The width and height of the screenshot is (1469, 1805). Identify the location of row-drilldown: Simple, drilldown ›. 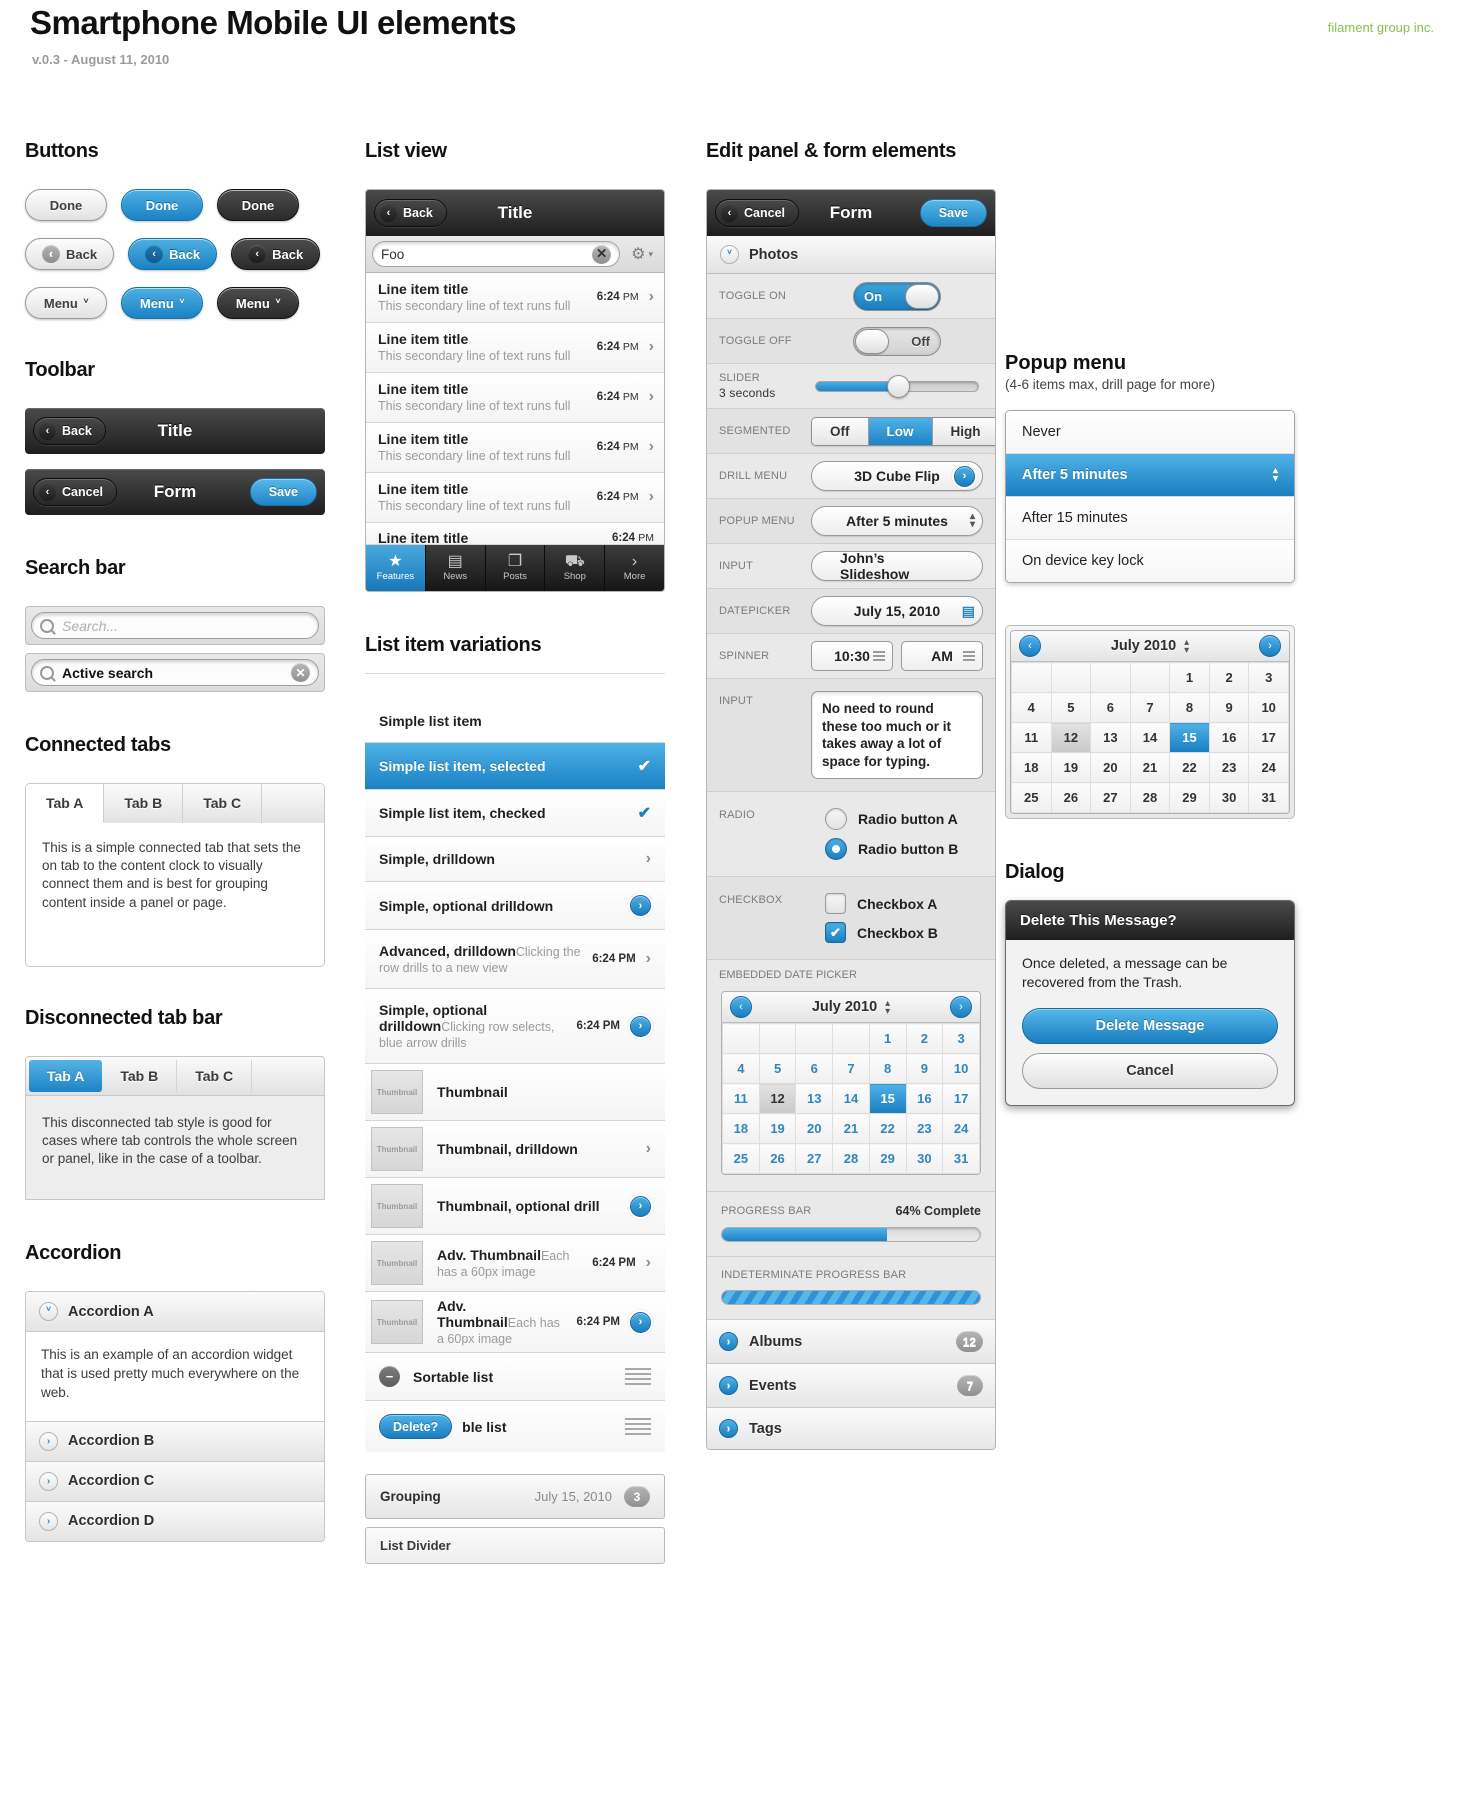
(515, 859).